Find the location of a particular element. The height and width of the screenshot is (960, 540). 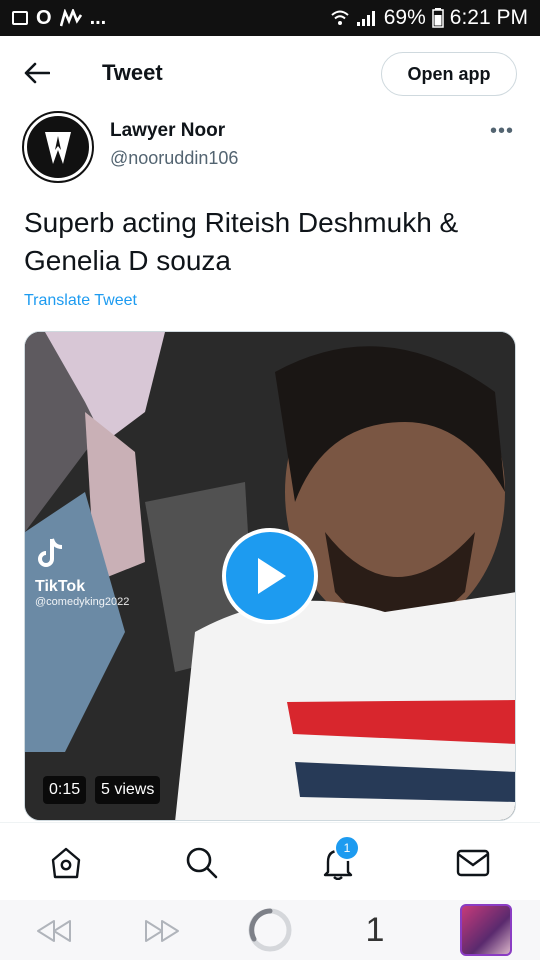

translate-tweet-link: Translate Tweet is located at coordinates (80, 301).